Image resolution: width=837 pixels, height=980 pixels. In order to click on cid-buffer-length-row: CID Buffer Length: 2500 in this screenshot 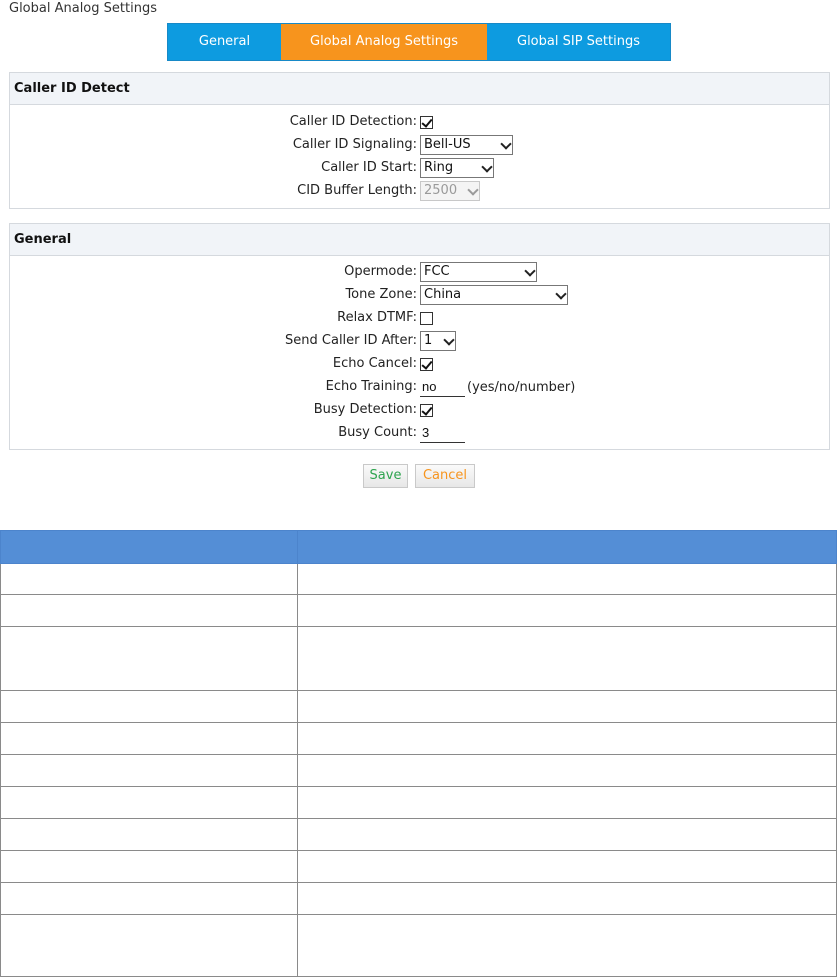, I will do `click(419, 191)`.